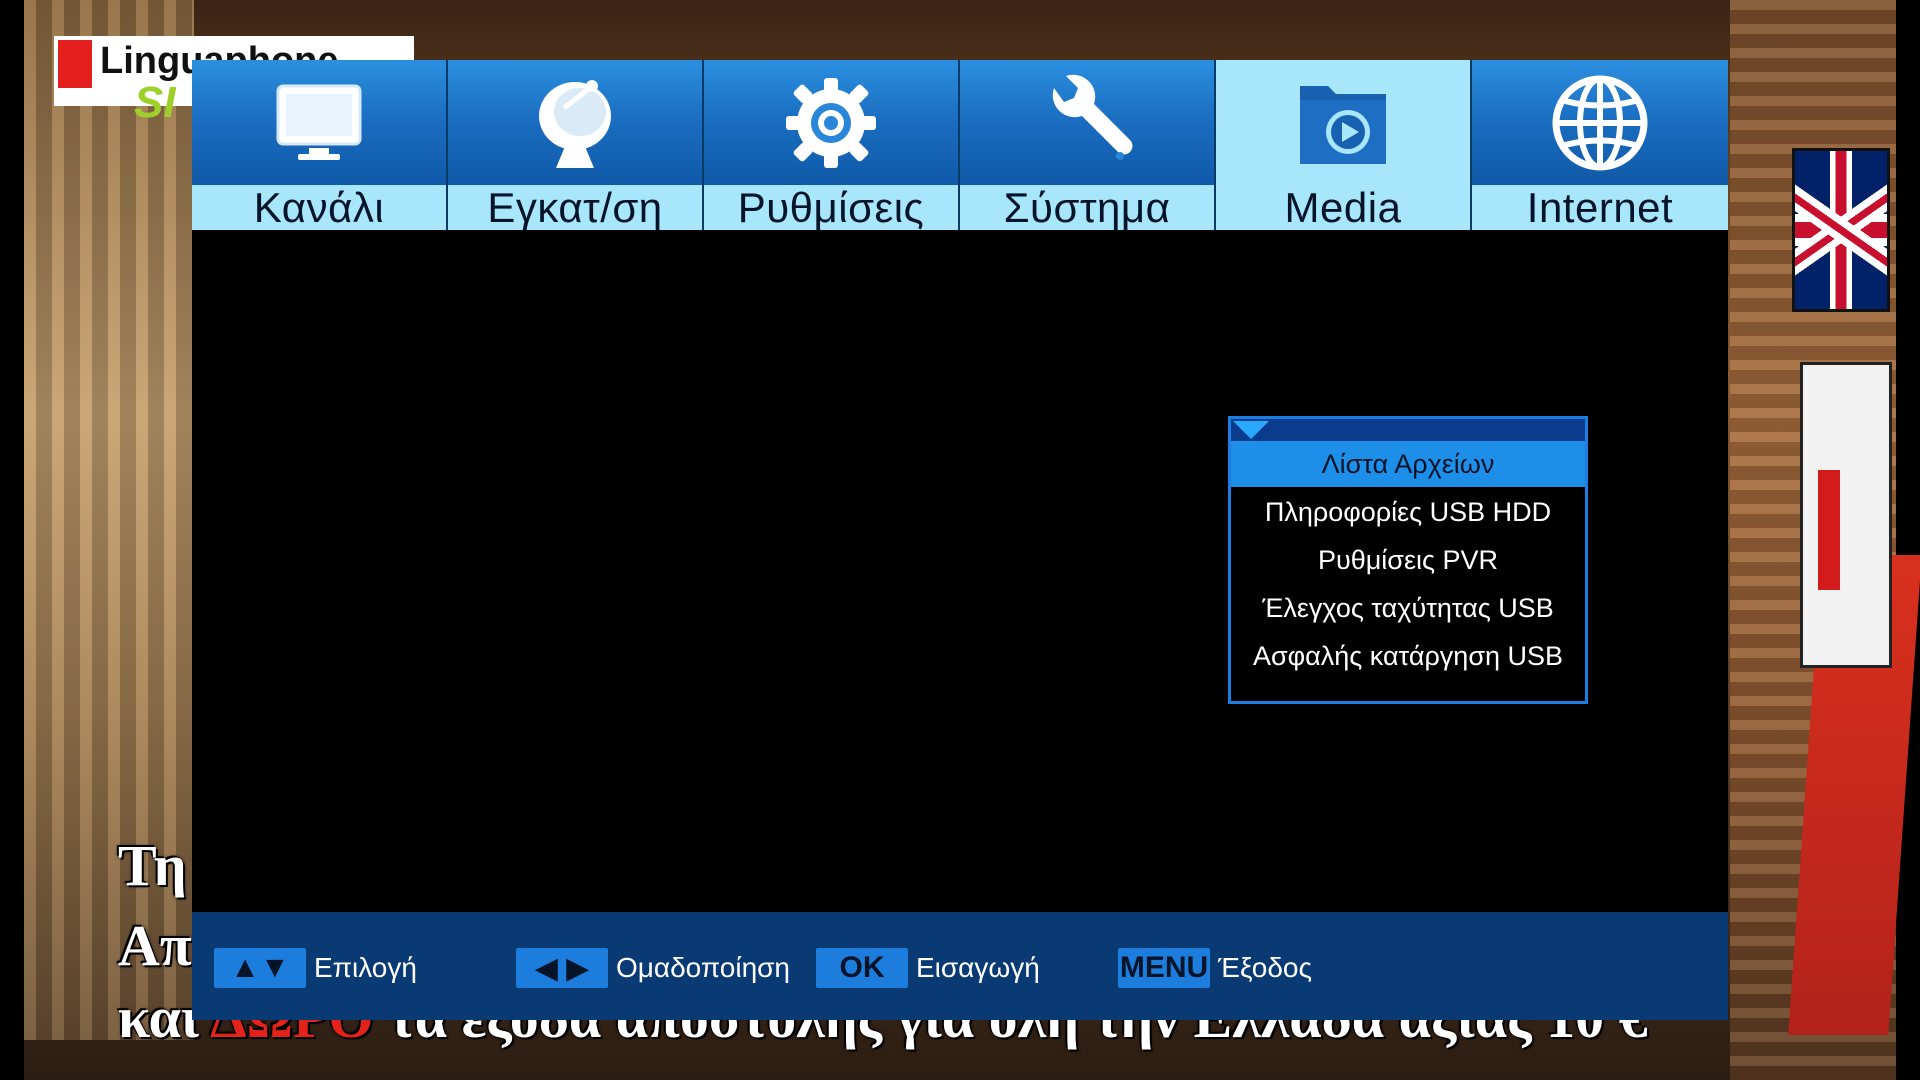 The height and width of the screenshot is (1080, 1920). I want to click on left-right-key-icon: ◀ ▶, so click(562, 968).